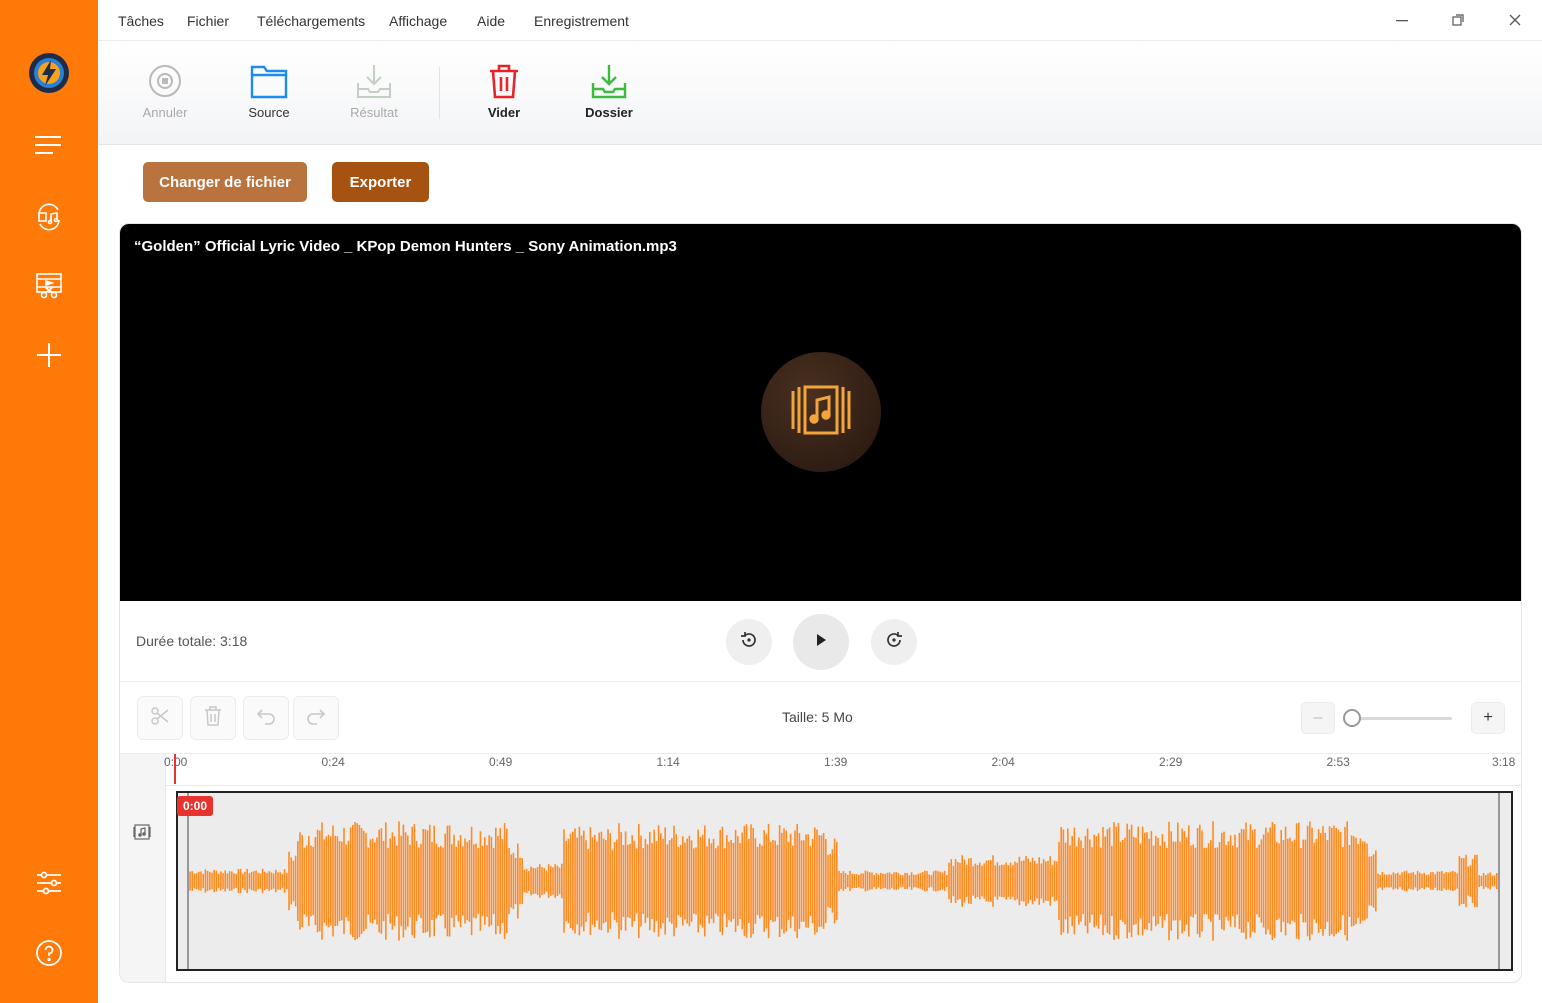  What do you see at coordinates (581, 21) in the screenshot?
I see `menu-enregistrement: Enregistrement` at bounding box center [581, 21].